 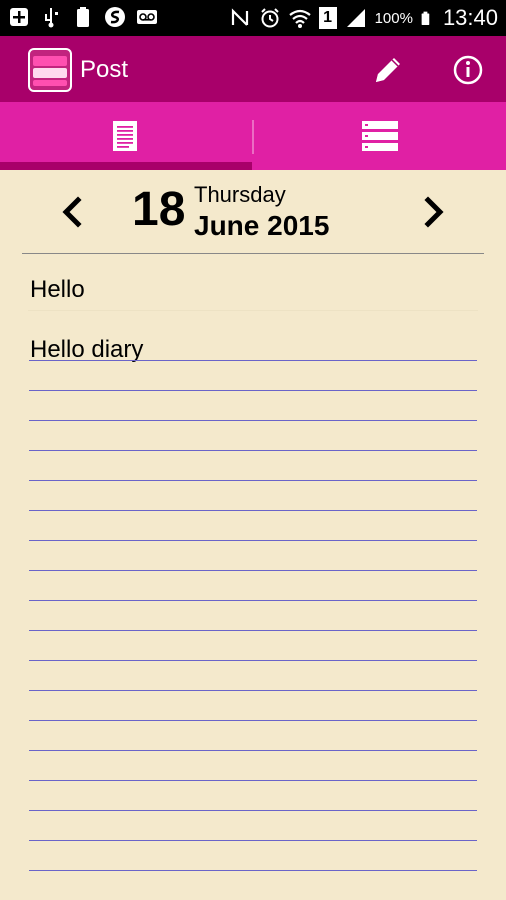 What do you see at coordinates (19, 17) in the screenshot?
I see `add-box-icon` at bounding box center [19, 17].